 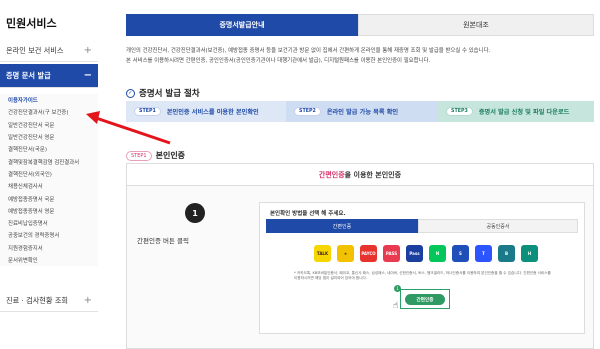 I want to click on sidebar-sub-item: 결핵및잠복결핵감염 검진결과서, so click(x=49, y=161).